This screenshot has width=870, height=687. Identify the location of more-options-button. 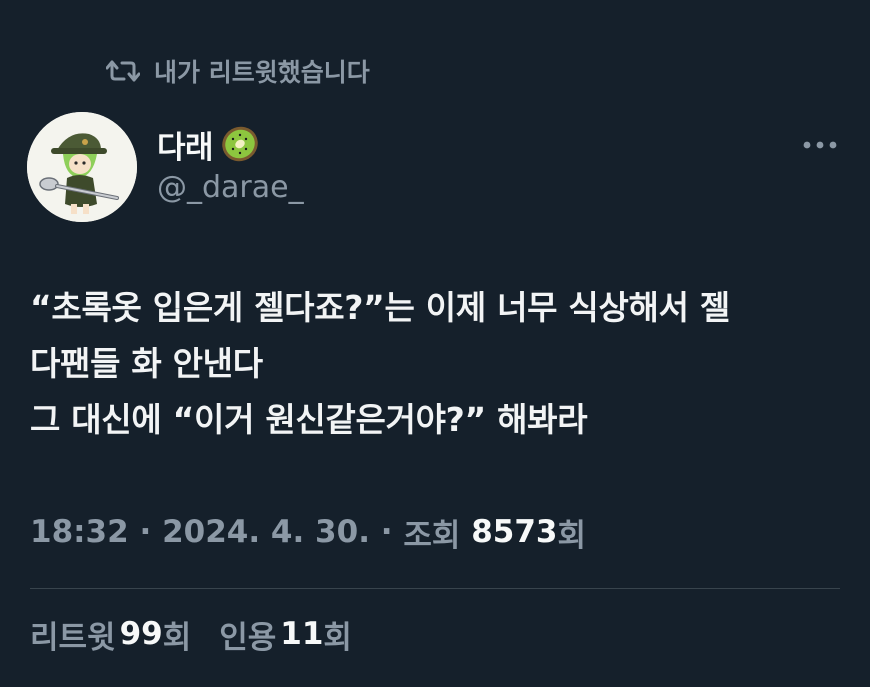
(820, 144).